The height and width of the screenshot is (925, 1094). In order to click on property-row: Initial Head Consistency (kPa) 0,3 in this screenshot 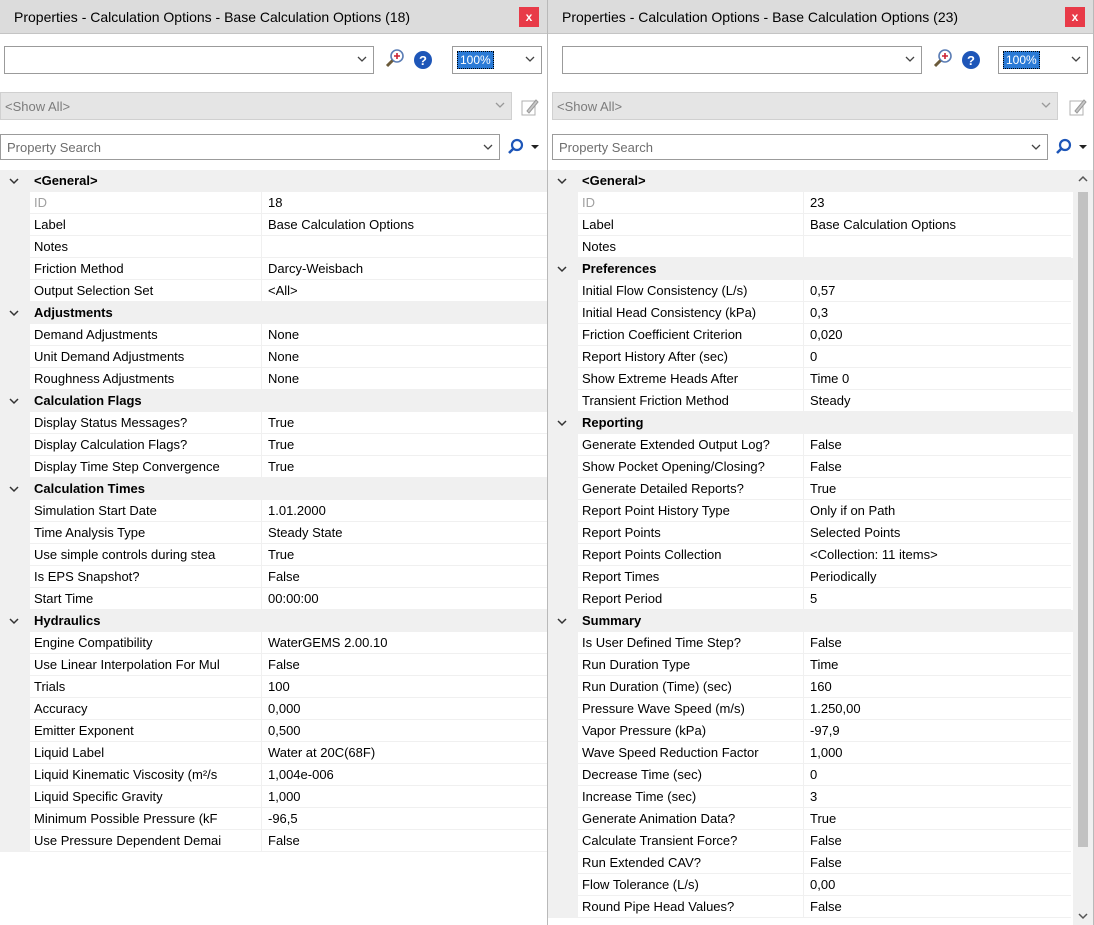, I will do `click(820, 313)`.